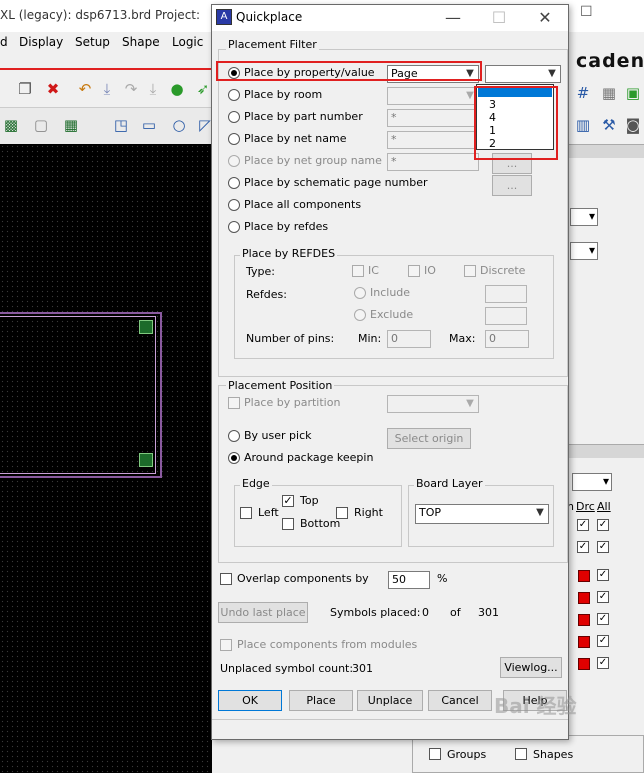  What do you see at coordinates (506, 294) in the screenshot?
I see `include-input` at bounding box center [506, 294].